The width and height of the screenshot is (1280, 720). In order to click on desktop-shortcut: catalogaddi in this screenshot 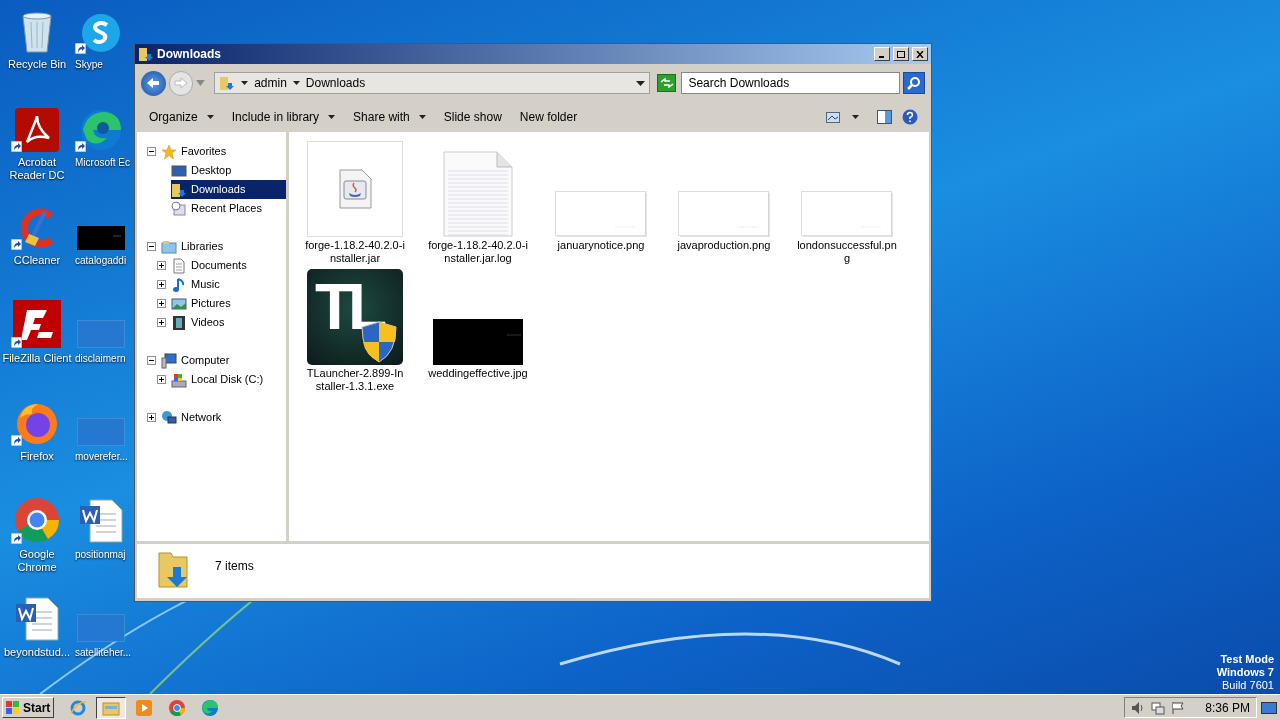, I will do `click(104, 245)`.